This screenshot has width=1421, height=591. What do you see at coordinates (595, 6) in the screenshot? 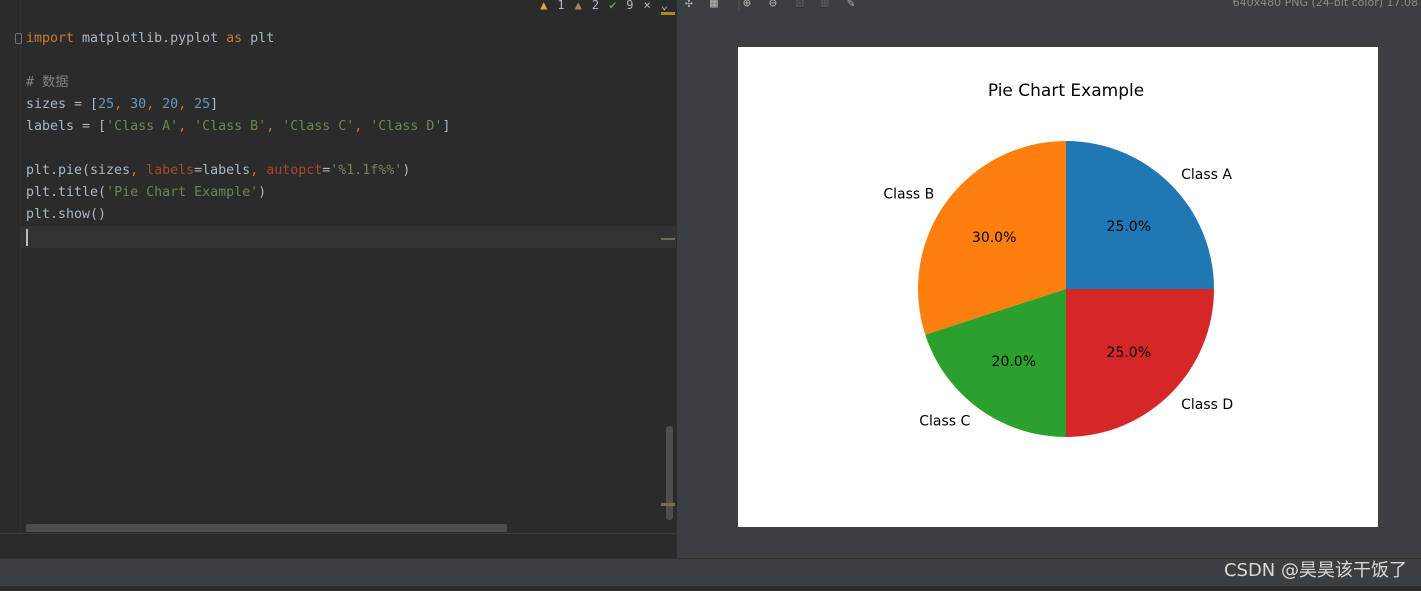
I see `warning-count: 2` at bounding box center [595, 6].